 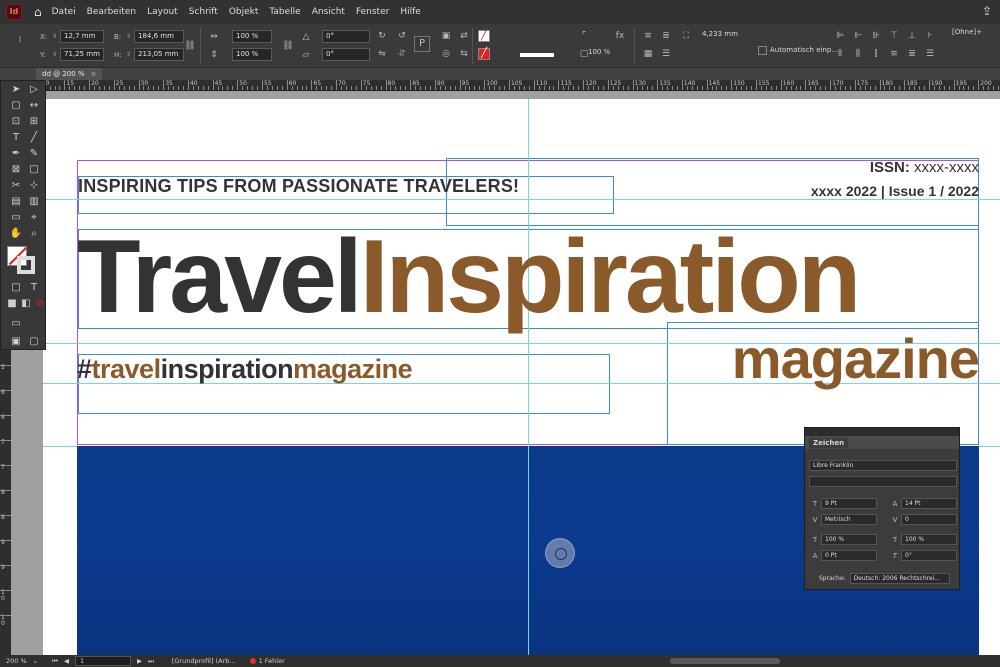 I want to click on height-spinner-icon: ⇕, so click(x=130, y=54).